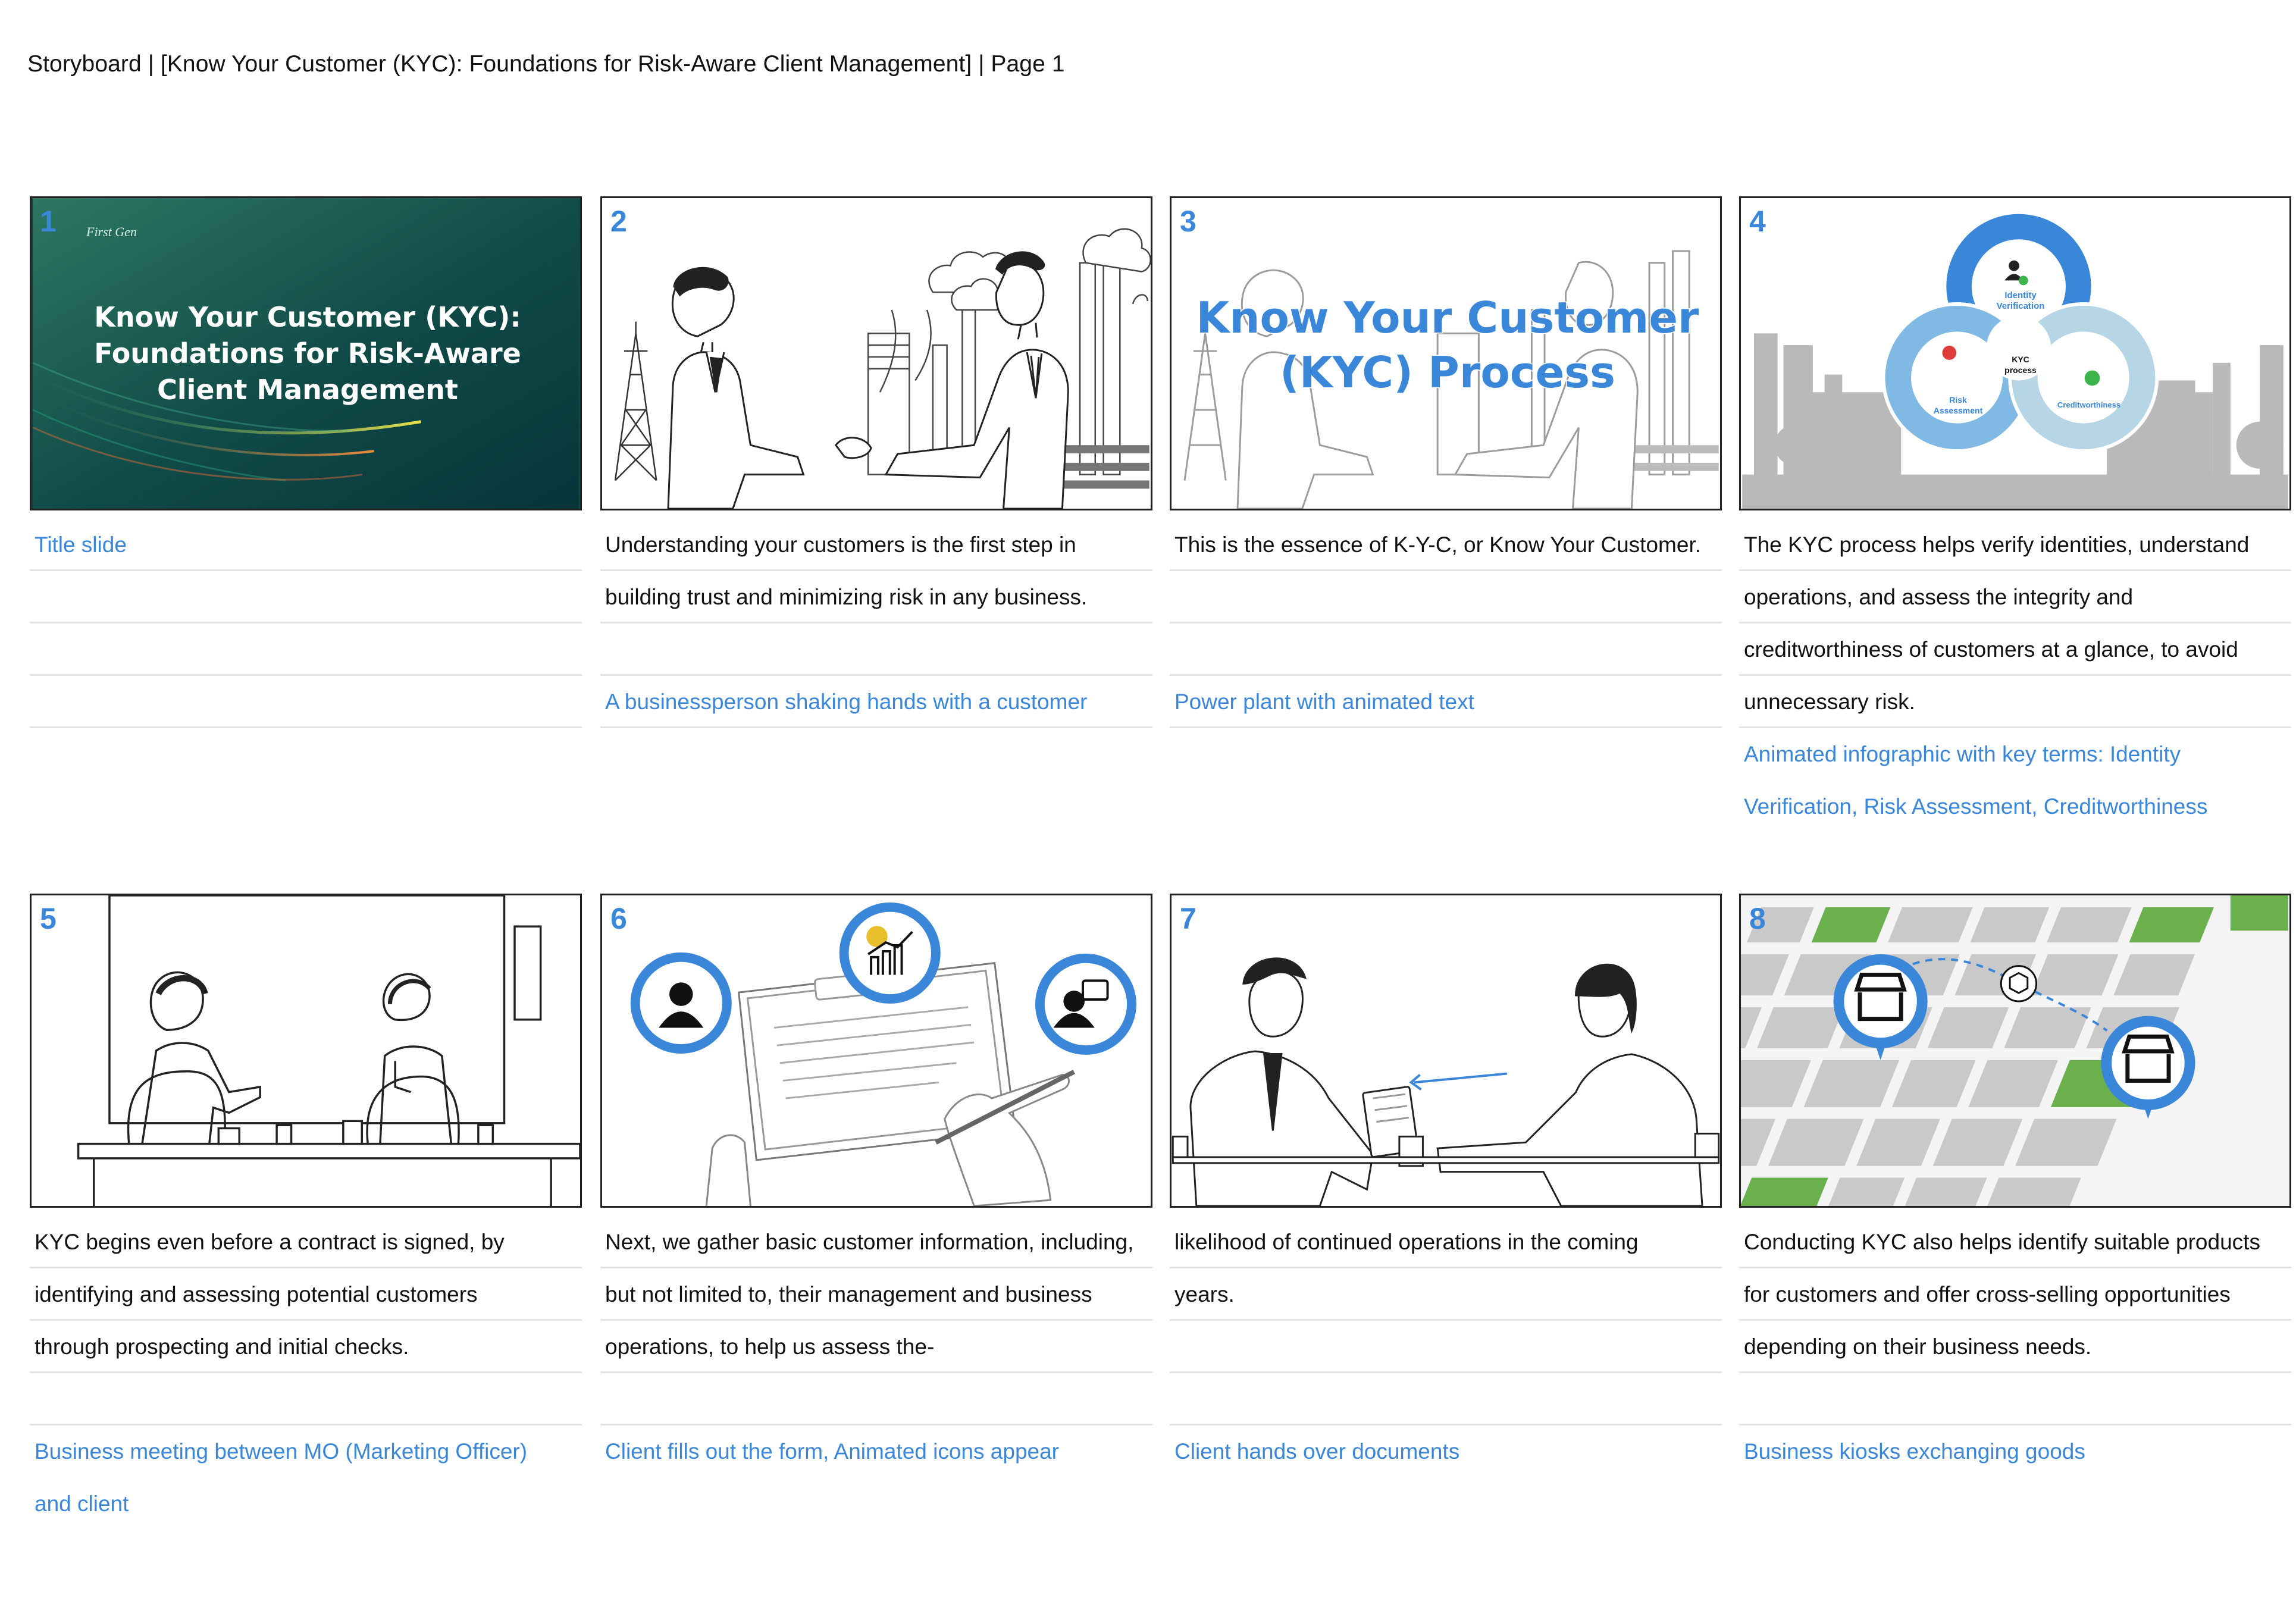 This screenshot has height=1623, width=2296. I want to click on panel-frame-5: 5, so click(306, 1051).